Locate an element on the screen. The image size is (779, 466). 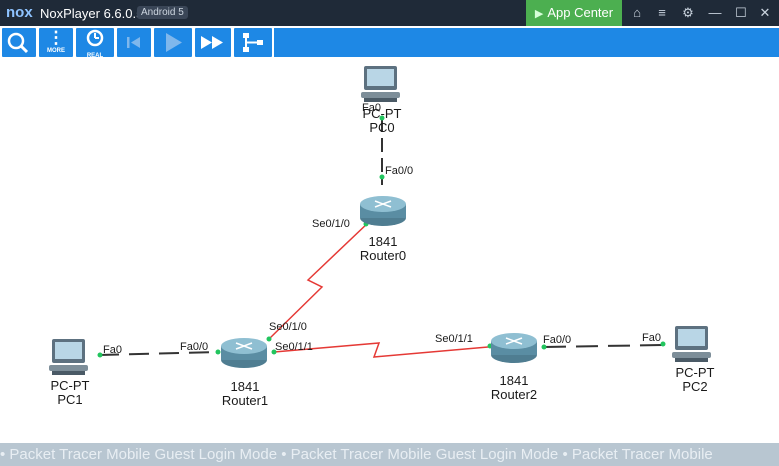
router2-model: 1841 is located at coordinates (514, 380).